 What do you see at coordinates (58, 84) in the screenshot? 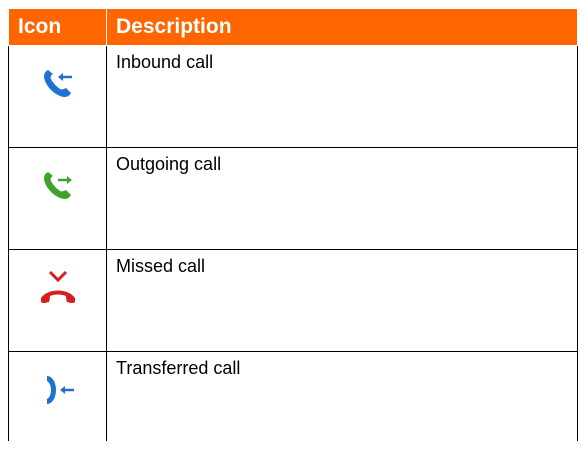
I see `inbound-call-icon` at bounding box center [58, 84].